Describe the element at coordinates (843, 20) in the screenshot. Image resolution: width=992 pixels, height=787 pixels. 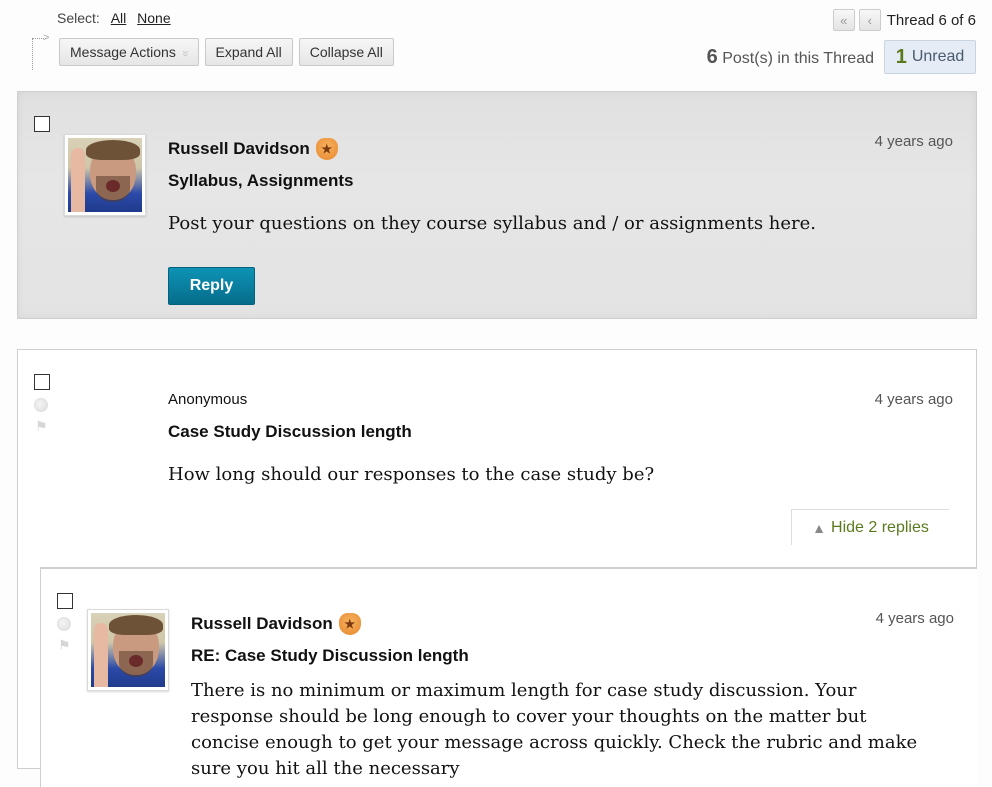
I see `first-thread-icon: «` at that location.